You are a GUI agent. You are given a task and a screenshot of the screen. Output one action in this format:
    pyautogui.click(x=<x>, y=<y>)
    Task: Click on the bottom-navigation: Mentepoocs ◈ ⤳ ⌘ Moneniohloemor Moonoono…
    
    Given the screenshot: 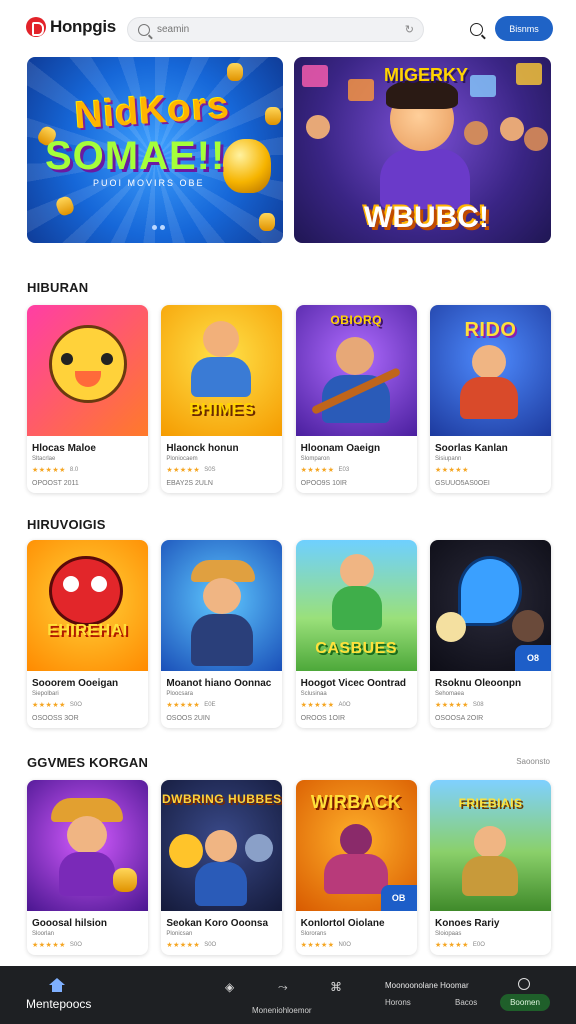 What is the action you would take?
    pyautogui.click(x=288, y=995)
    